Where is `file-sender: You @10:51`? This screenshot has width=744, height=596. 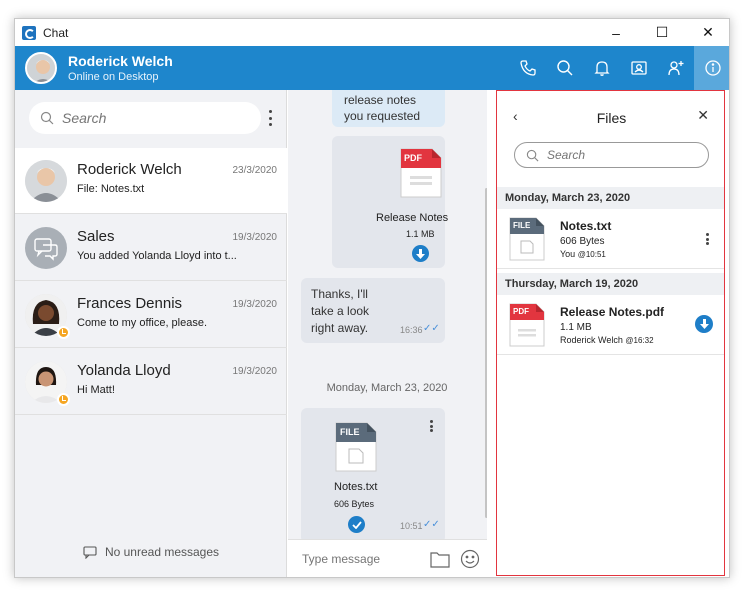 file-sender: You @10:51 is located at coordinates (583, 254).